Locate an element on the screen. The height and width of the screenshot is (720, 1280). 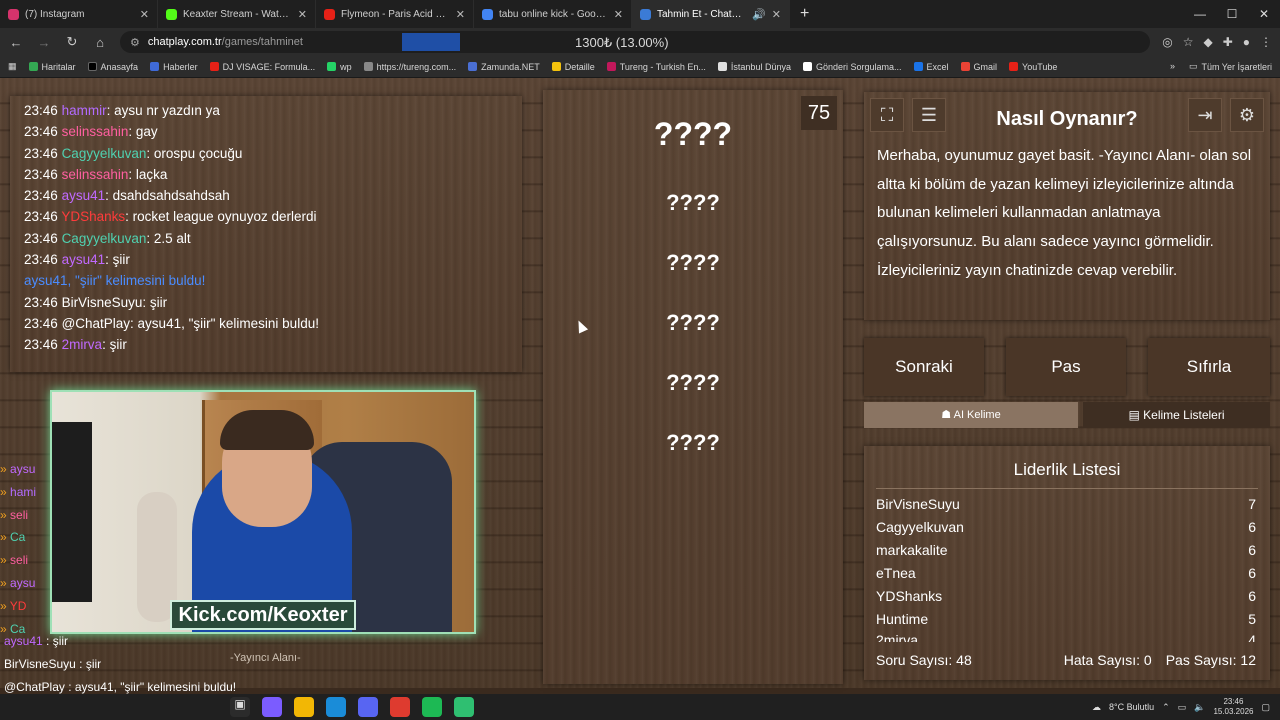
tab-instagram: (7) Instagram ✕ is located at coordinates (79, 14).